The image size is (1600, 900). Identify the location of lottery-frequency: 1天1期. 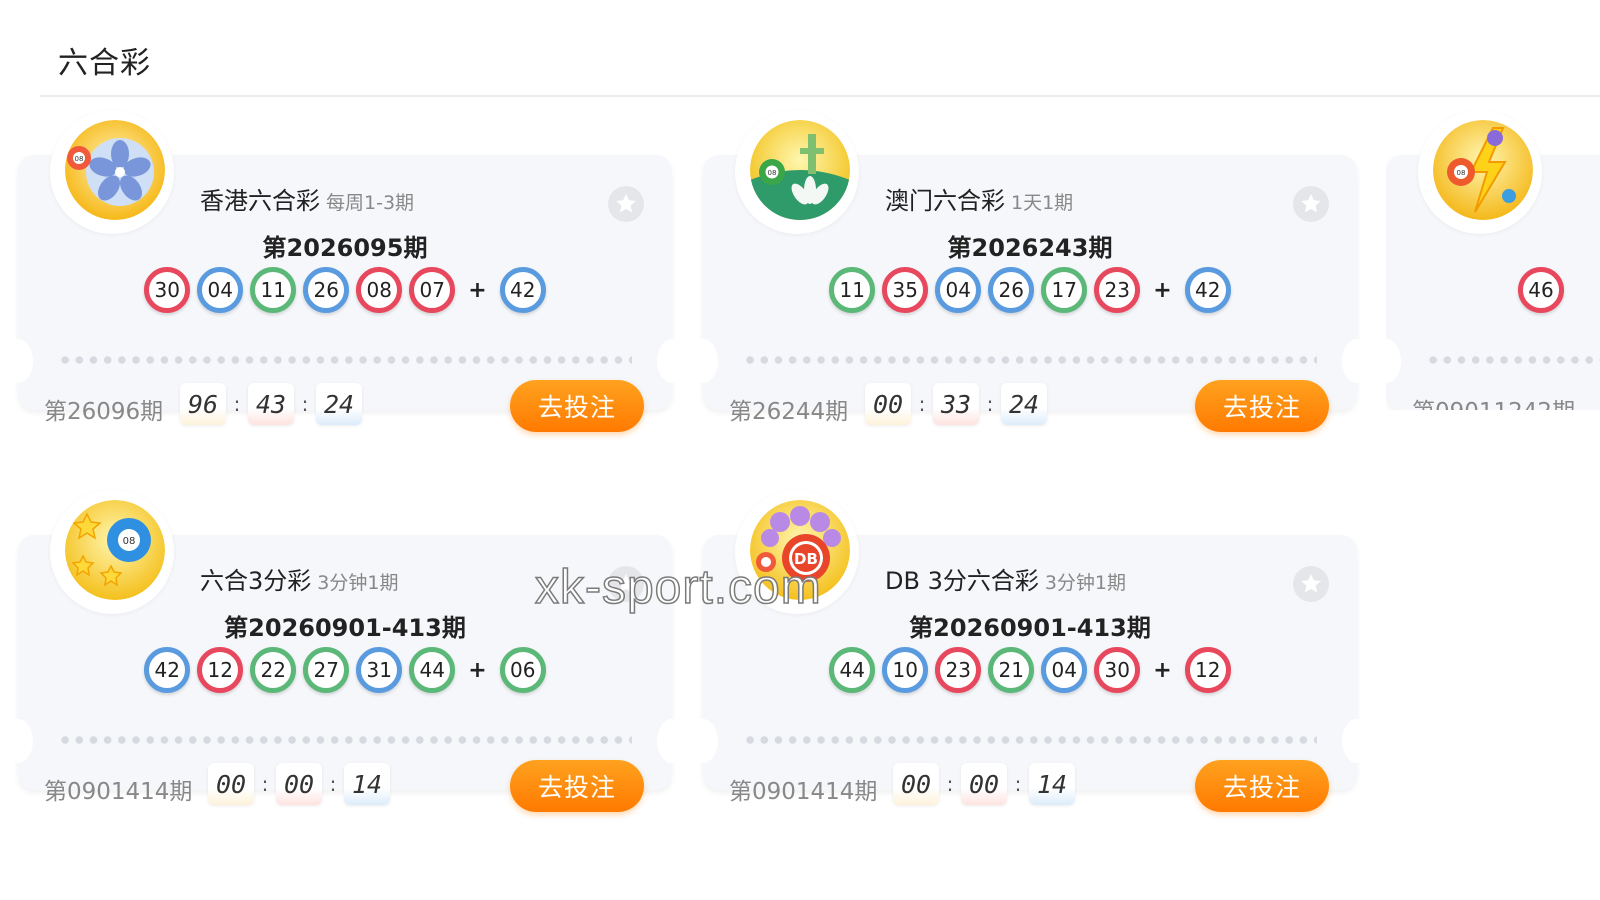
(1042, 203).